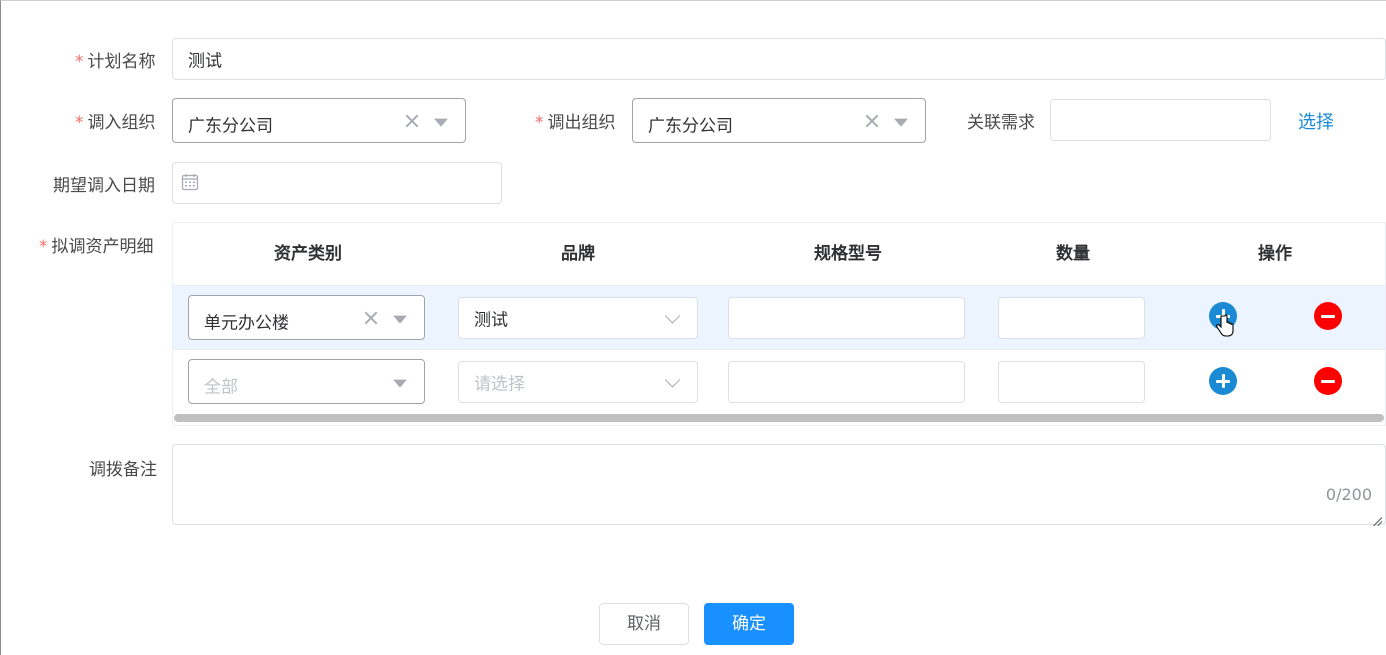 This screenshot has height=655, width=1386. I want to click on column-header: 品牌, so click(578, 254).